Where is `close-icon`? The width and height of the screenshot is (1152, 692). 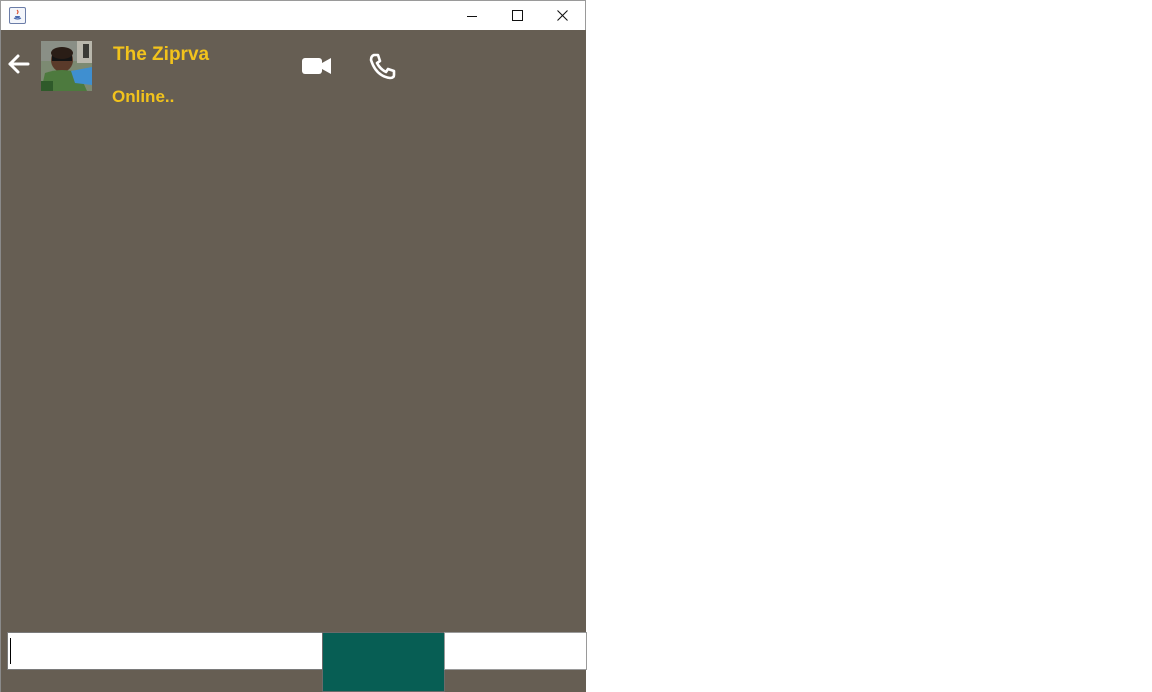 close-icon is located at coordinates (562, 15).